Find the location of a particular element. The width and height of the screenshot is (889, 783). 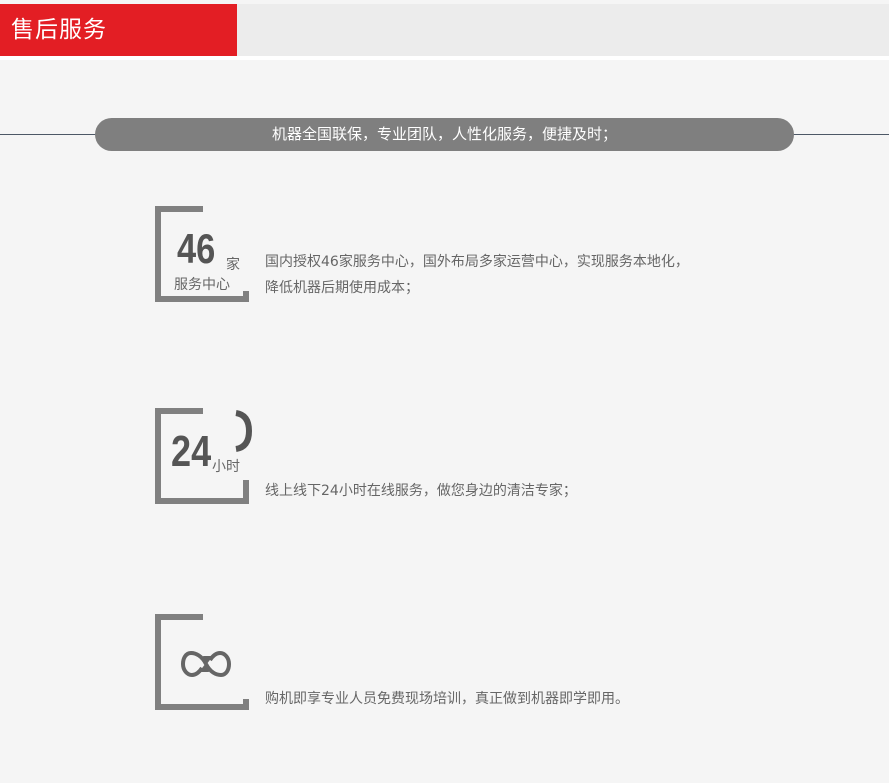

description-line: 线上线下24小时在线服务，做您身边的清洁专家； is located at coordinates (421, 491).